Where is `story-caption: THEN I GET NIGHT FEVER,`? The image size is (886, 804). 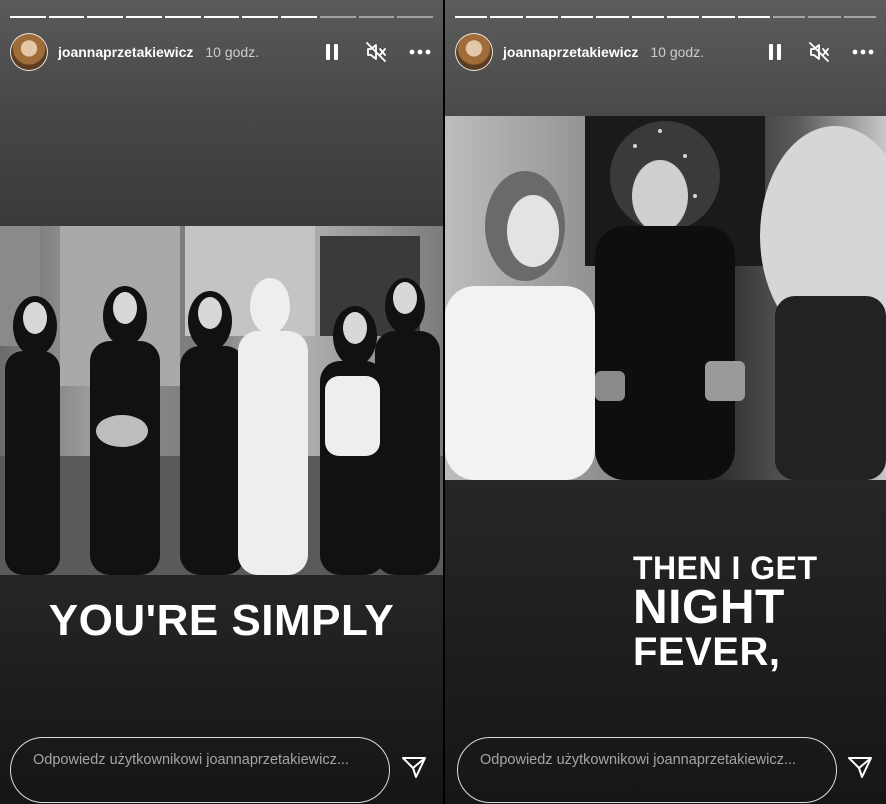 story-caption: THEN I GET NIGHT FEVER, is located at coordinates (725, 612).